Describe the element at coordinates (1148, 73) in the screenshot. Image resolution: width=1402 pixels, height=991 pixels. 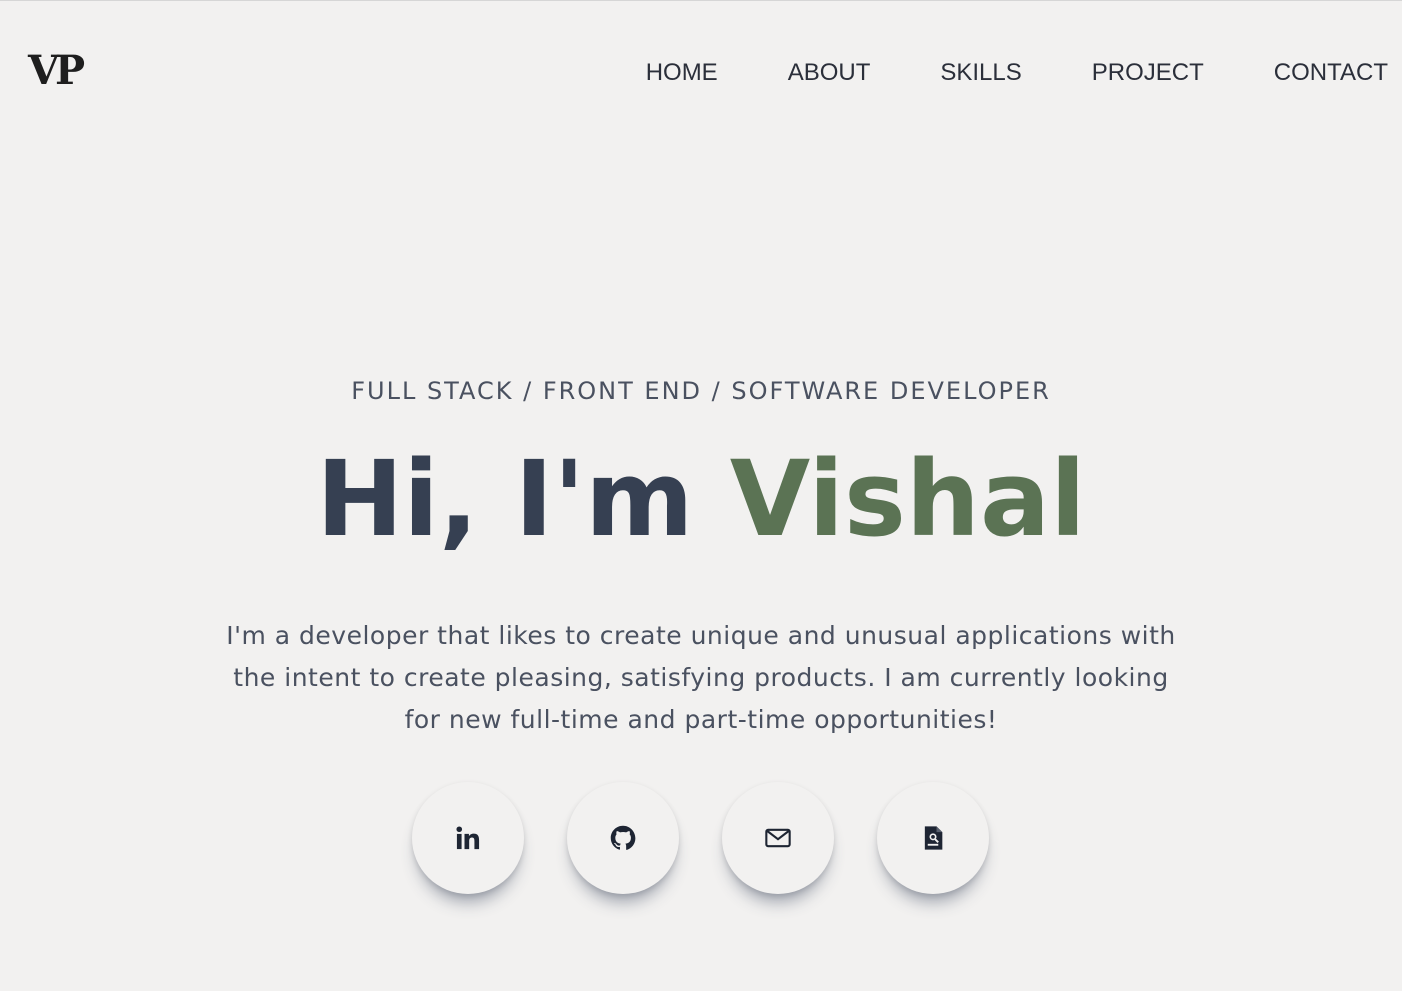
I see `nav-project: PROJECT` at that location.